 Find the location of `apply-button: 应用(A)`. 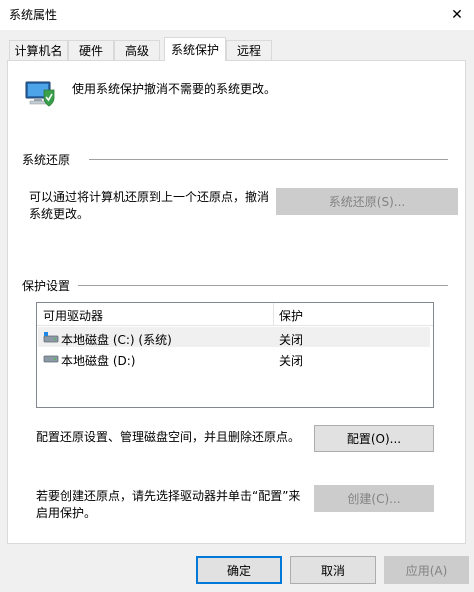

apply-button: 应用(A) is located at coordinates (426, 570).